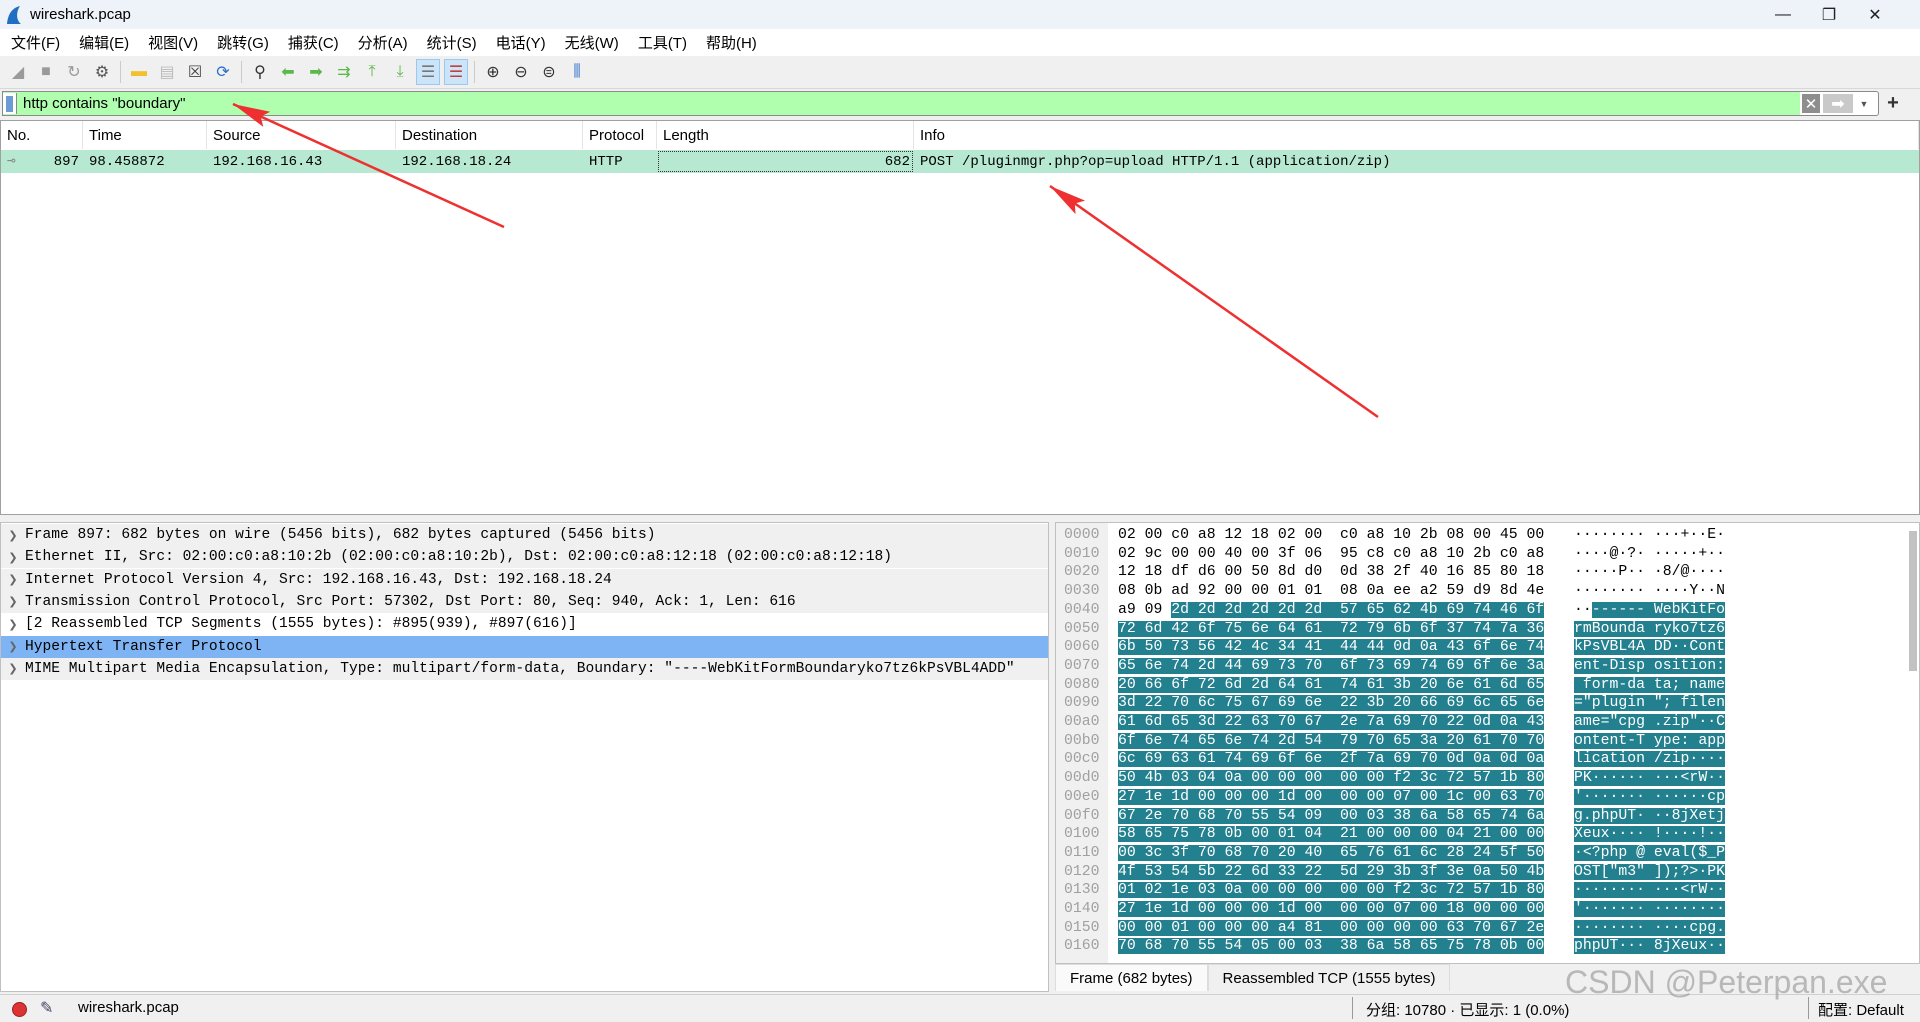 The image size is (1920, 1022). What do you see at coordinates (288, 72) in the screenshot?
I see `go-back-button: ⬅` at bounding box center [288, 72].